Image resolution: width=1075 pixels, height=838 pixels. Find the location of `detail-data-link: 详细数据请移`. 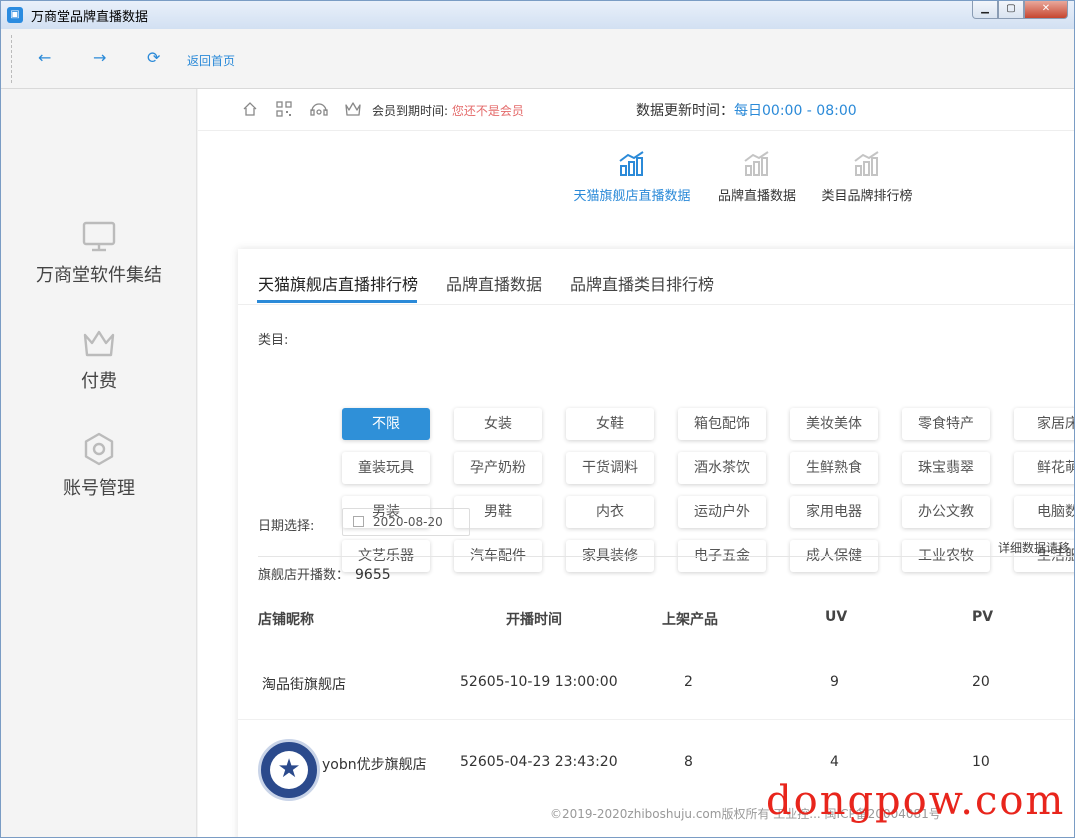

detail-data-link: 详细数据请移 is located at coordinates (1034, 547).